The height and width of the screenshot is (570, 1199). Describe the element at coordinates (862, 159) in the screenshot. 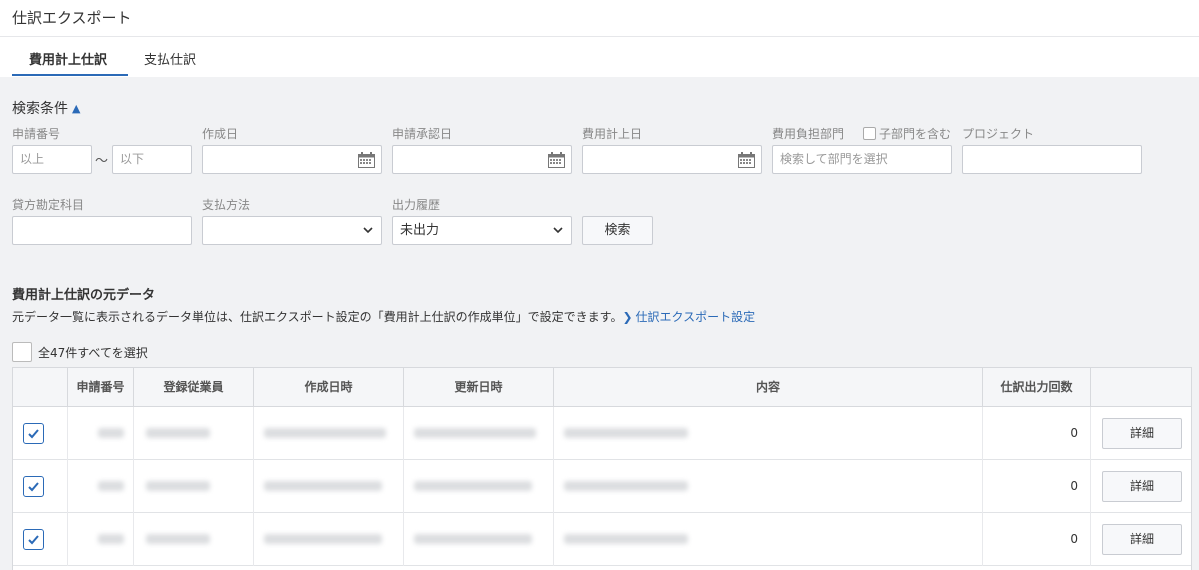

I see `department-search-input: 検索して部門を選択` at that location.